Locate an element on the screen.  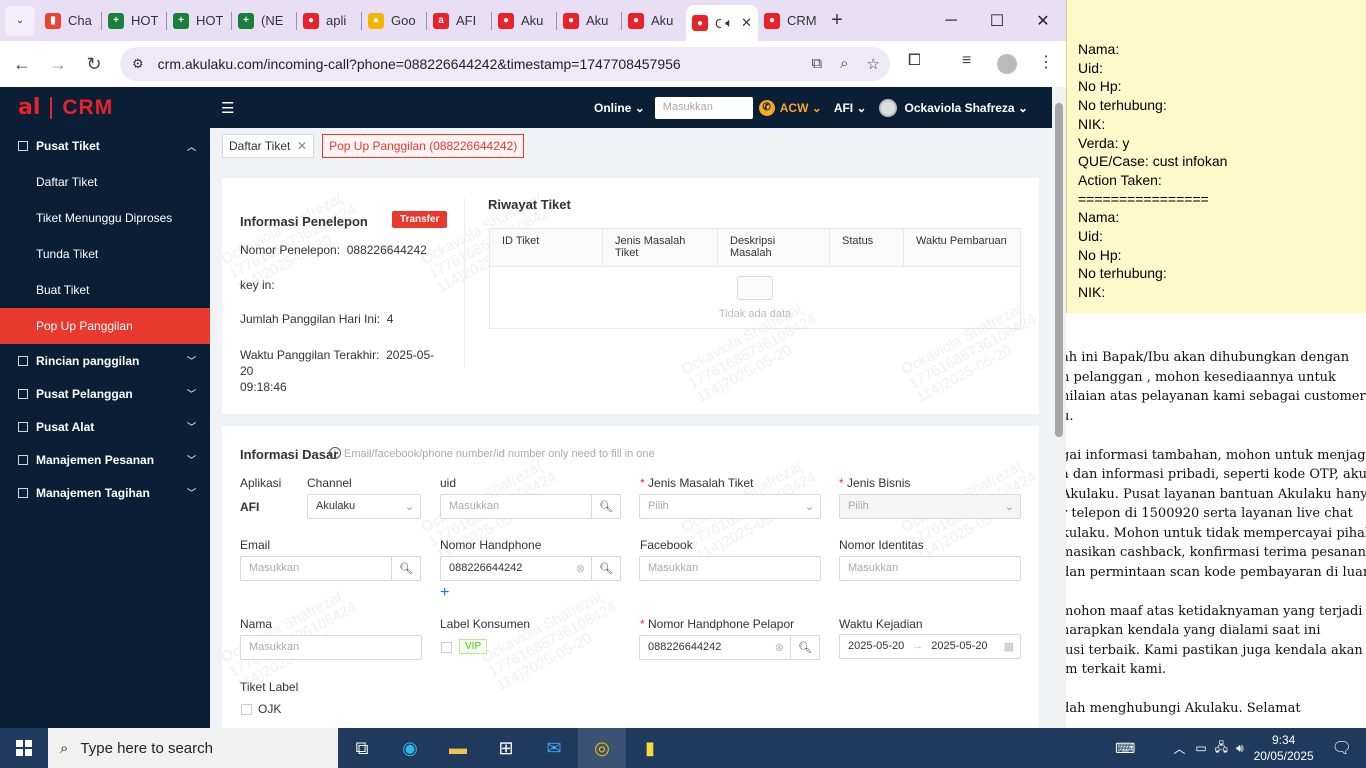
add-icon: + is located at coordinates (444, 593).